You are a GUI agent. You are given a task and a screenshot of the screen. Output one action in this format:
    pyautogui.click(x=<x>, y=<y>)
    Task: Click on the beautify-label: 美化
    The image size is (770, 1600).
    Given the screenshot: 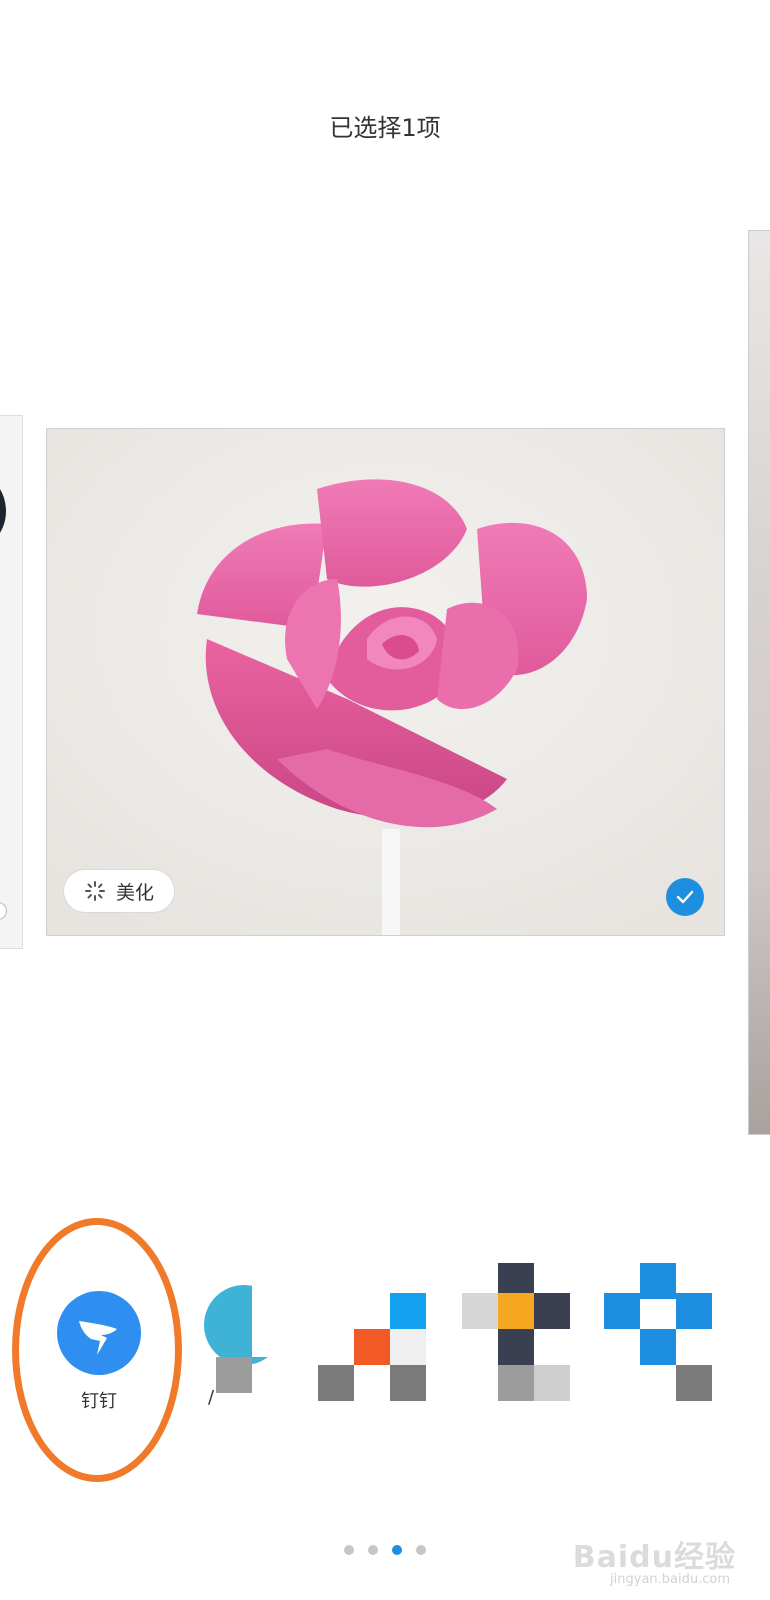 What is the action you would take?
    pyautogui.click(x=134, y=892)
    